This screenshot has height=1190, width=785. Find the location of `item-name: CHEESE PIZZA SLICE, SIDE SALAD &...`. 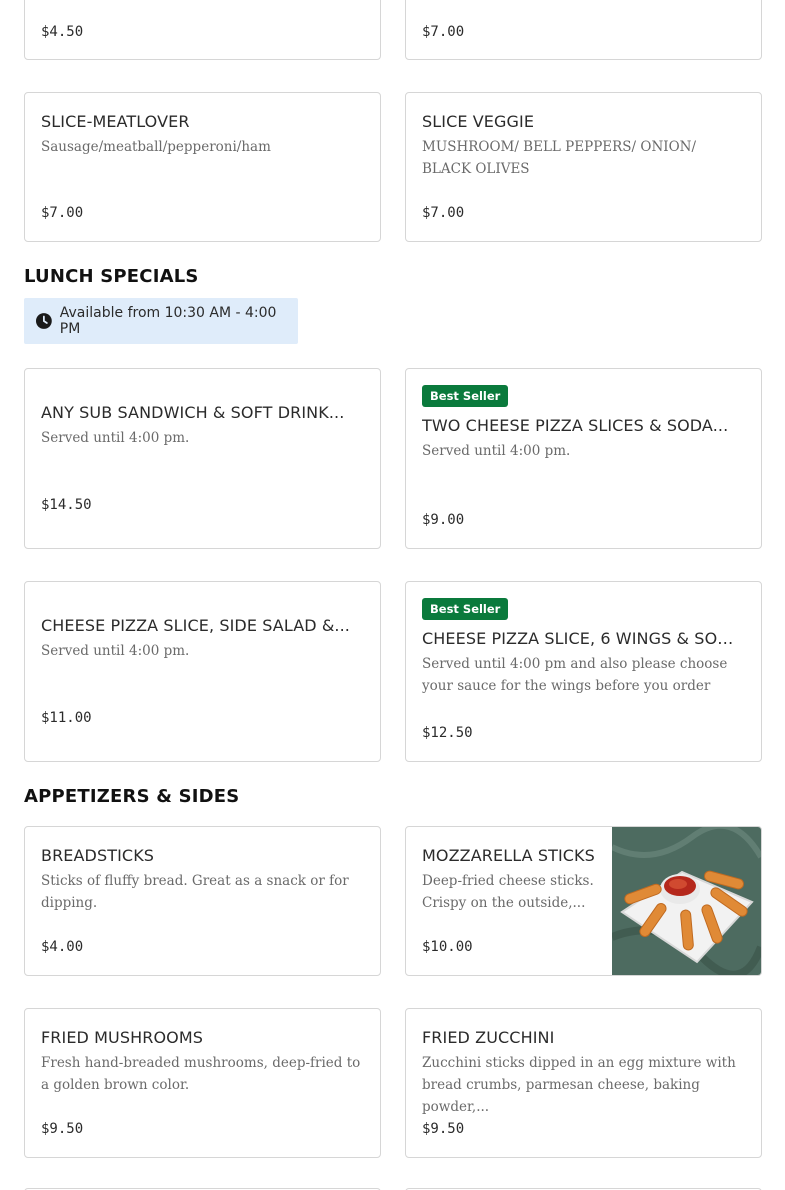

item-name: CHEESE PIZZA SLICE, SIDE SALAD &... is located at coordinates (195, 625).